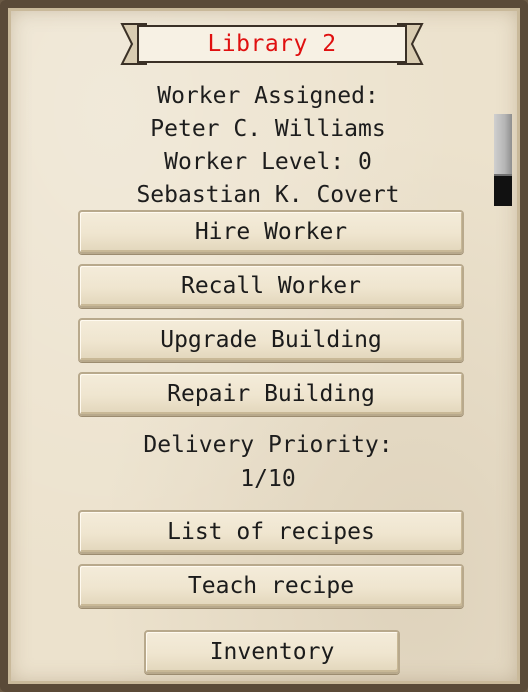 Image resolution: width=528 pixels, height=692 pixels. What do you see at coordinates (271, 532) in the screenshot?
I see `list-recipes-button: List of recipes` at bounding box center [271, 532].